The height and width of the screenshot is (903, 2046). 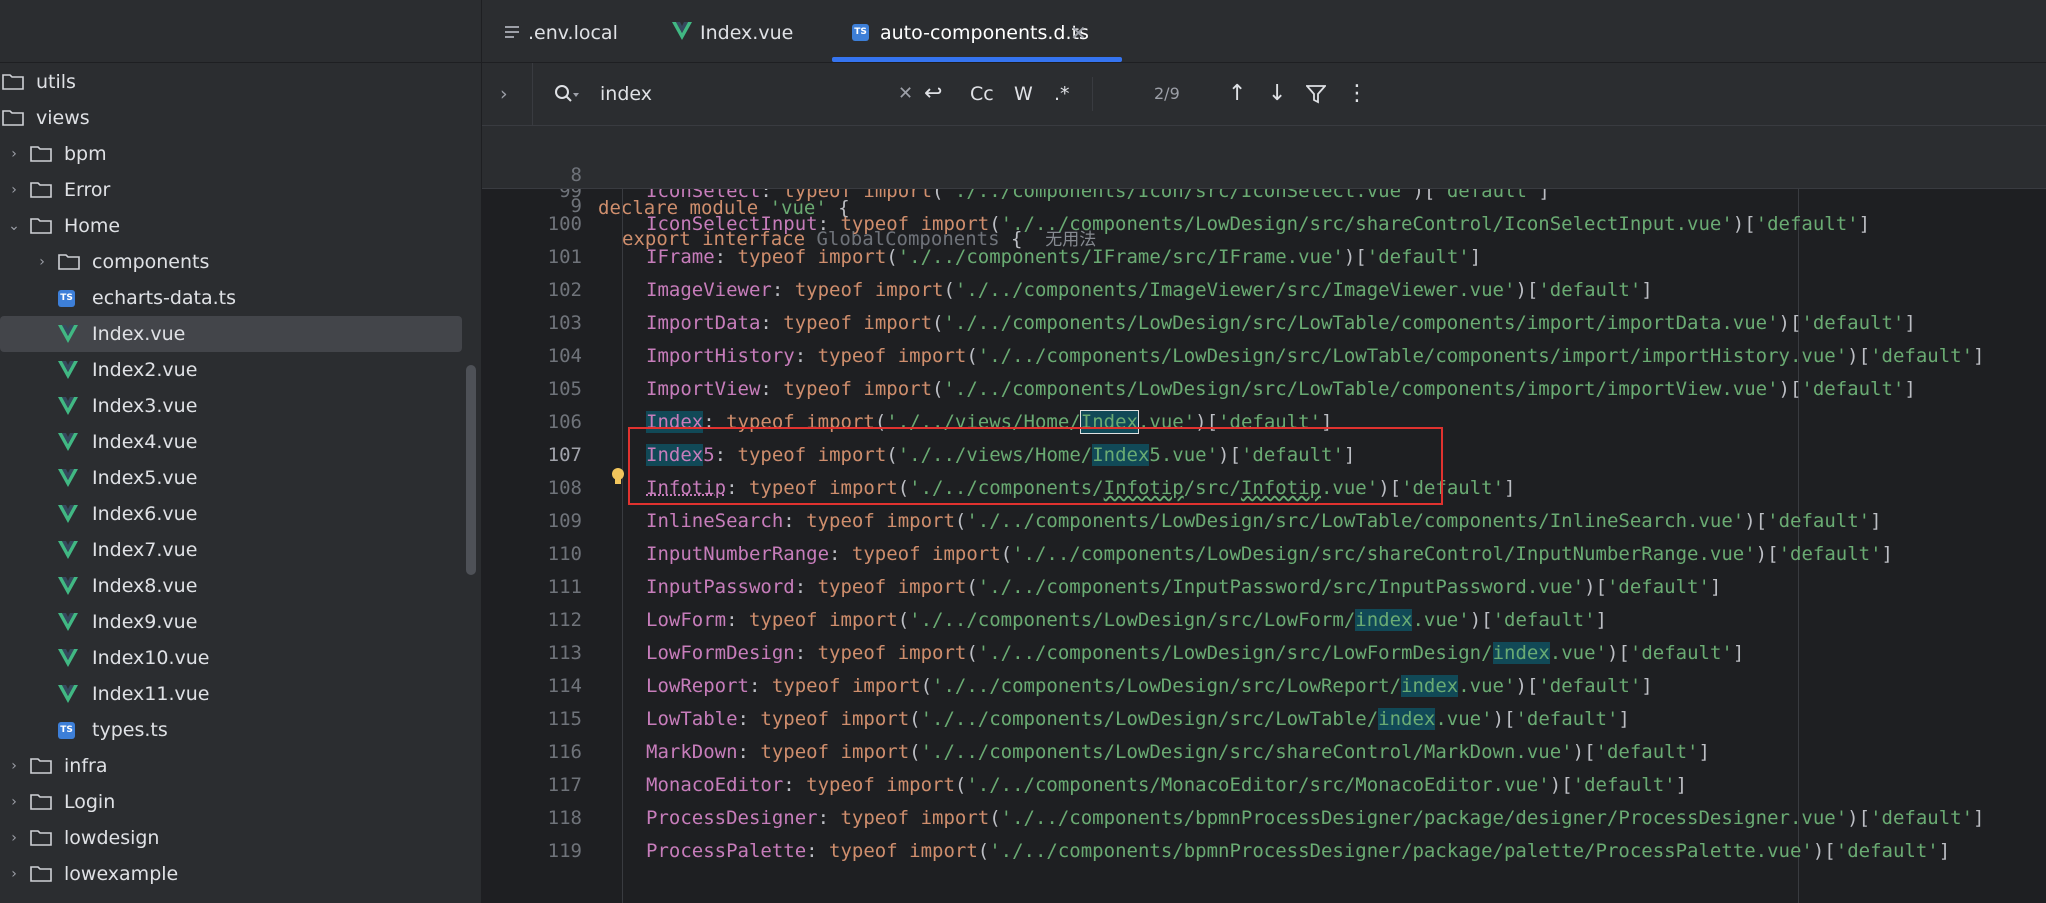 I want to click on sidebar-header, so click(x=240, y=31).